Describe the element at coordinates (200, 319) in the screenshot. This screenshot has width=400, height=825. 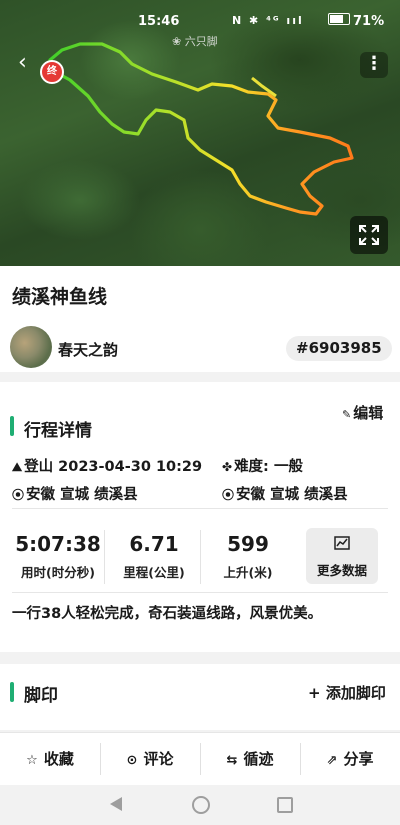
I see `route-header: 绩溪神鱼线 春天之韵 #6903985` at that location.